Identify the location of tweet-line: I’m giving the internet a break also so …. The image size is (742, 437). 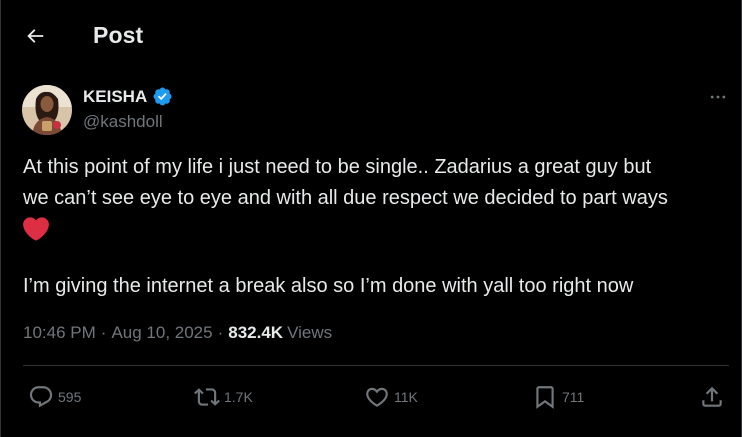
(328, 286).